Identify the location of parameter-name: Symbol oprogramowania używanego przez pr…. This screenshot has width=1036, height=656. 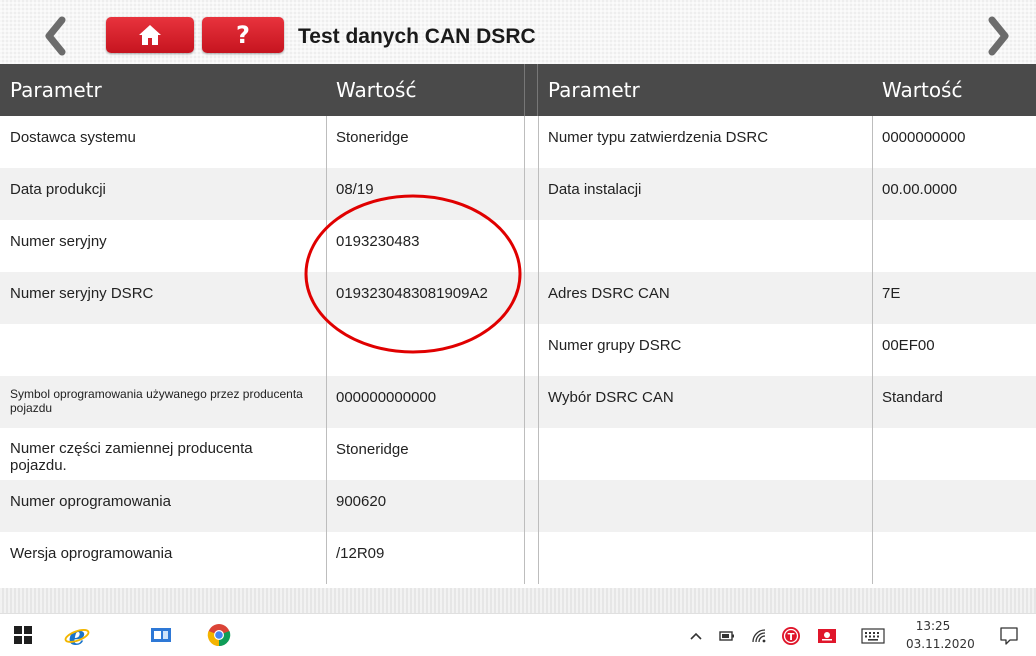
(156, 401).